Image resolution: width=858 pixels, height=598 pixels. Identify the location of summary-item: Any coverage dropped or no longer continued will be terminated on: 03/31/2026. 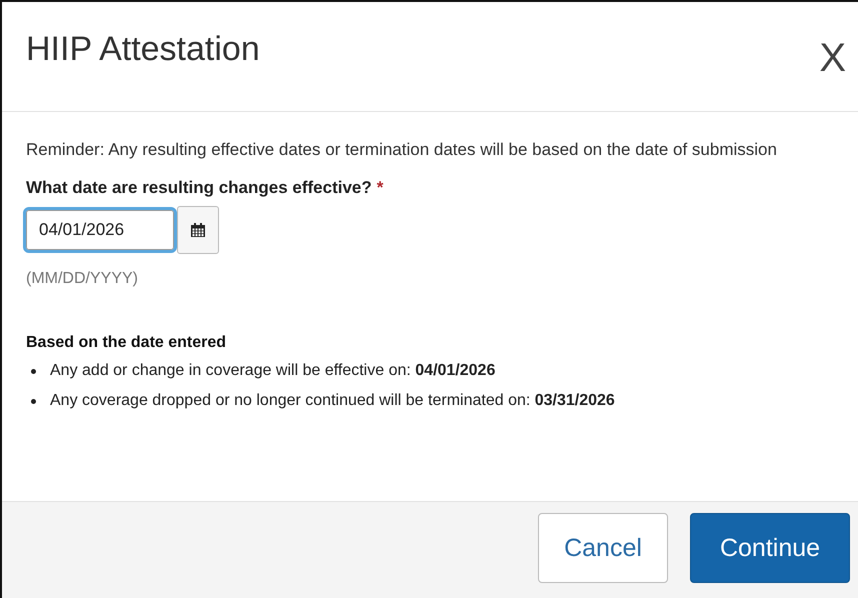
(332, 401).